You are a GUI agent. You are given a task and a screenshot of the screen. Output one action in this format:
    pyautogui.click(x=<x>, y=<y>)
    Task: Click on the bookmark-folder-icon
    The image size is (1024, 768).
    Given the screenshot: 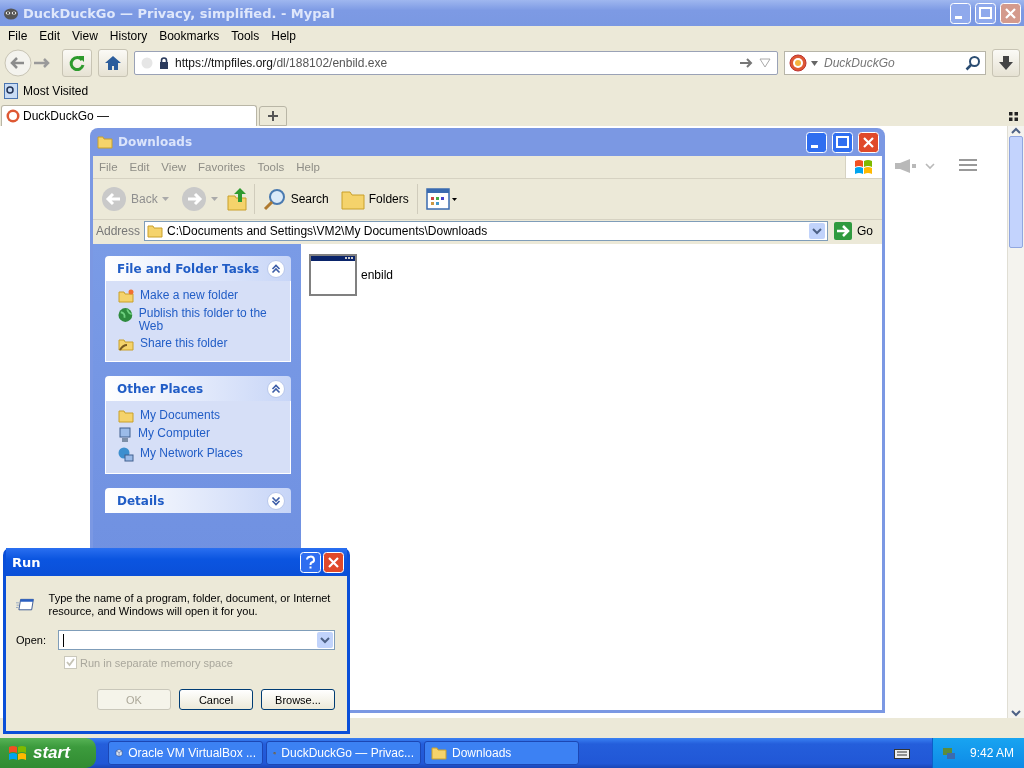 What is the action you would take?
    pyautogui.click(x=11, y=91)
    